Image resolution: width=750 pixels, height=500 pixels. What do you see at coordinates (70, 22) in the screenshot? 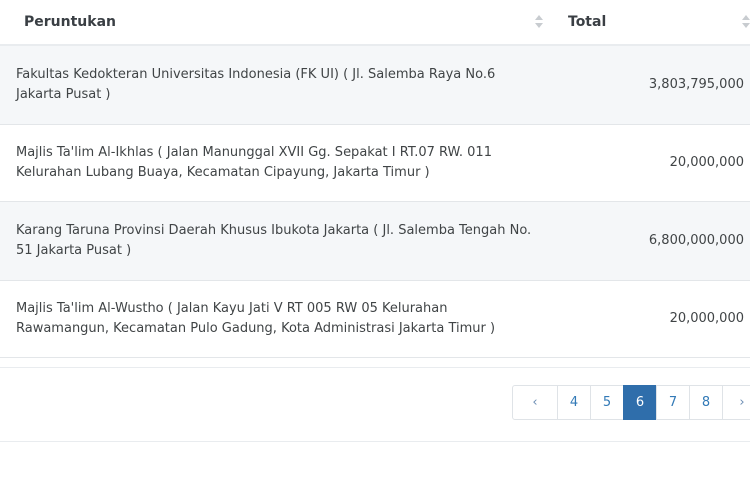
I see `column-header-peruntukan: Peruntukan` at bounding box center [70, 22].